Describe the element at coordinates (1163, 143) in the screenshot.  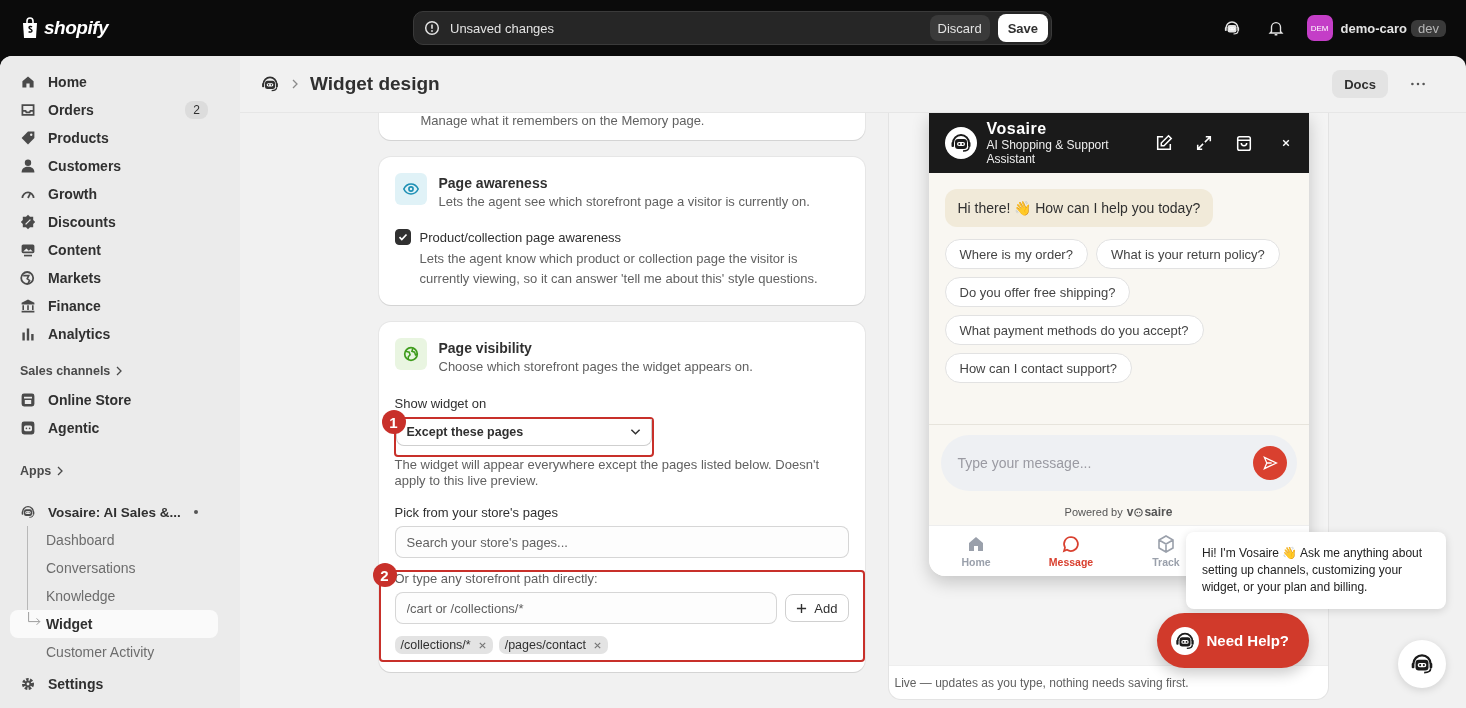
I see `edit-icon` at that location.